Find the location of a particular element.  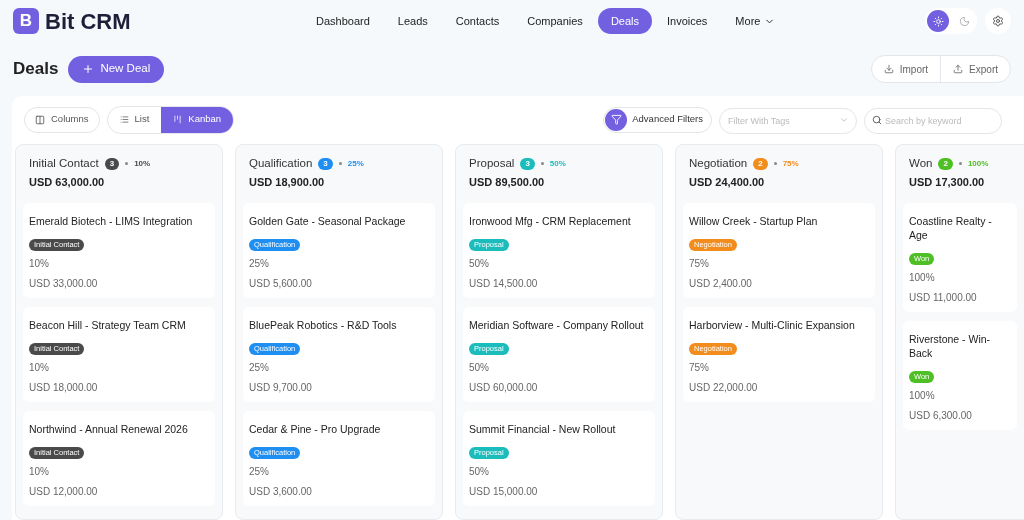

deal-title: Summit Financial - New Rollout is located at coordinates (542, 428).